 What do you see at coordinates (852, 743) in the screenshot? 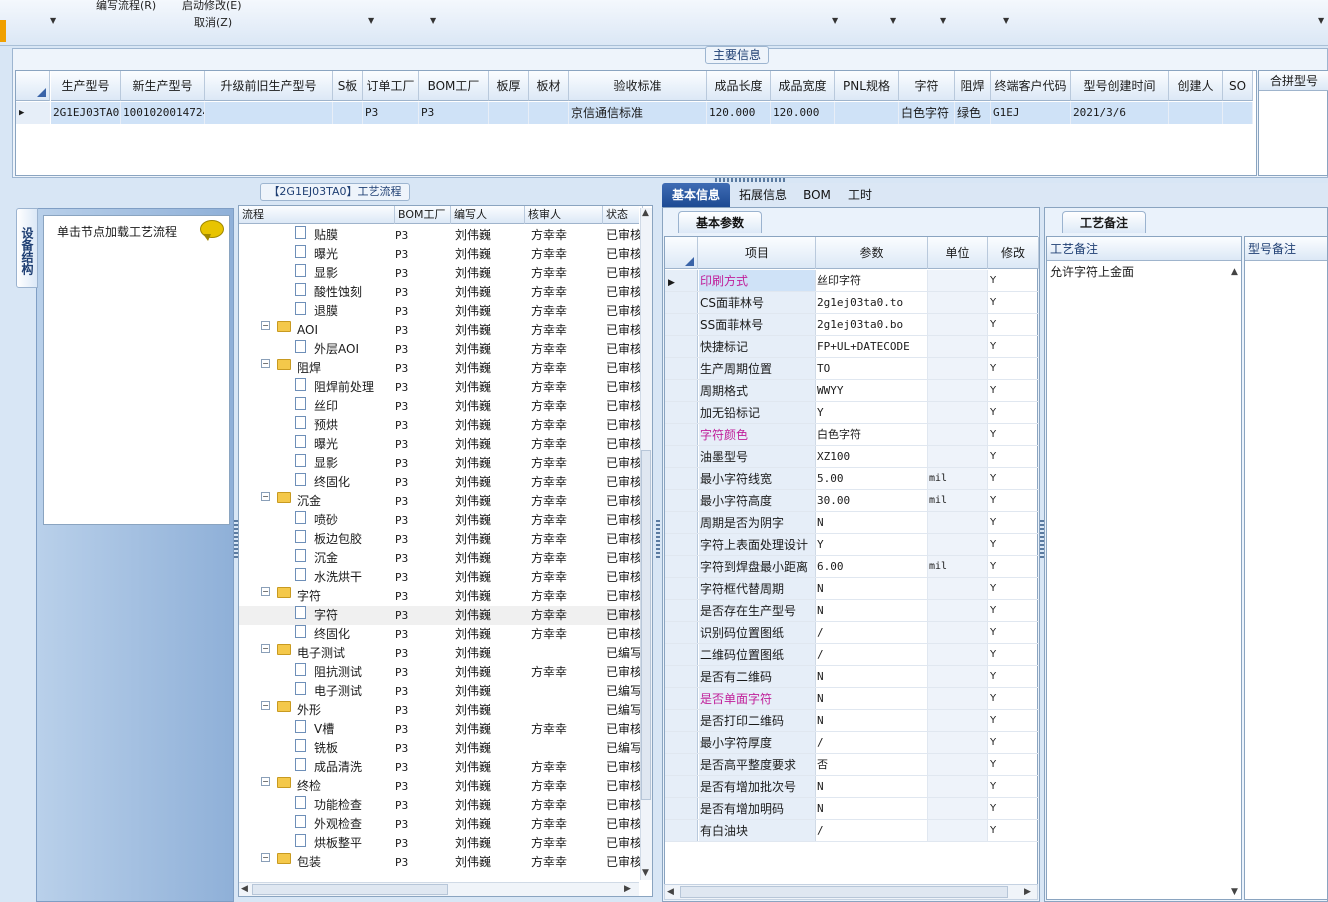
I see `param-row: 最小字符厚度 / Y` at bounding box center [852, 743].